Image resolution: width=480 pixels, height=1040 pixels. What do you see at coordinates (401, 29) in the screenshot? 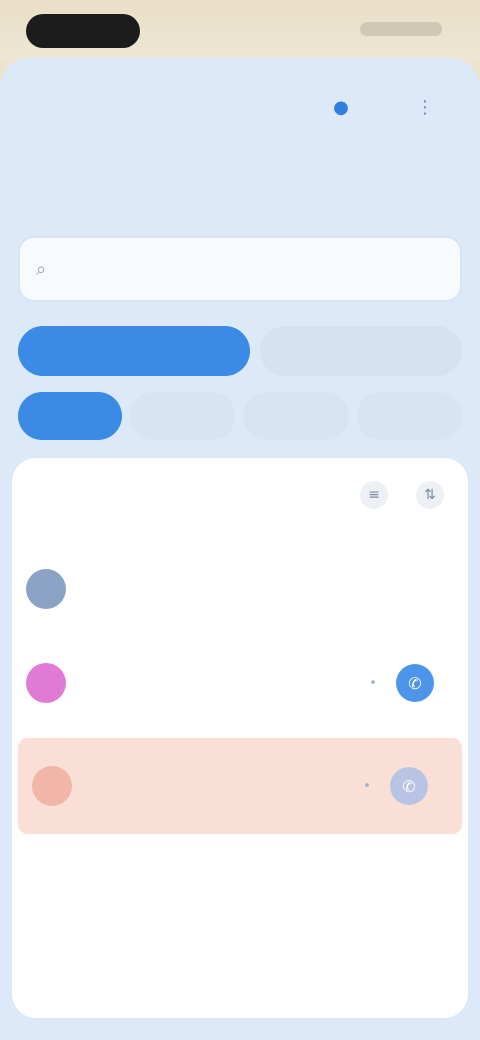
I see `status-icons` at bounding box center [401, 29].